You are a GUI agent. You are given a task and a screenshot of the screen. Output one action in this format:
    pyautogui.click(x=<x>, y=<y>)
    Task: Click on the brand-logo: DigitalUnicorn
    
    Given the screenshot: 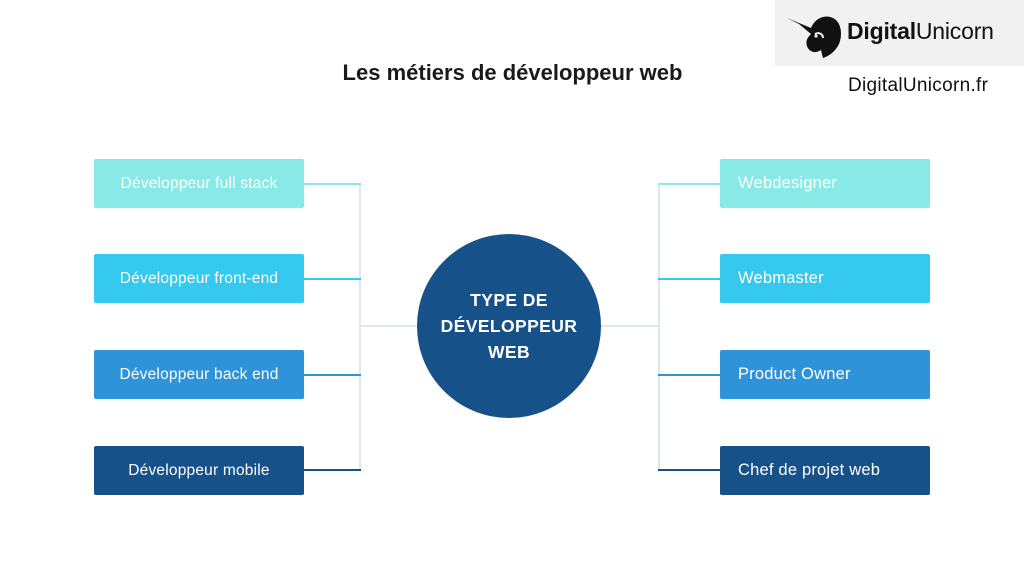 What is the action you would take?
    pyautogui.click(x=899, y=33)
    